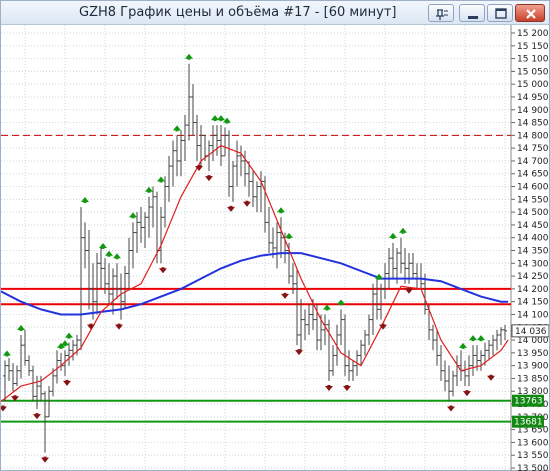 The width and height of the screenshot is (550, 471). What do you see at coordinates (533, 467) in the screenshot?
I see `y-tick-label: 13 500` at bounding box center [533, 467].